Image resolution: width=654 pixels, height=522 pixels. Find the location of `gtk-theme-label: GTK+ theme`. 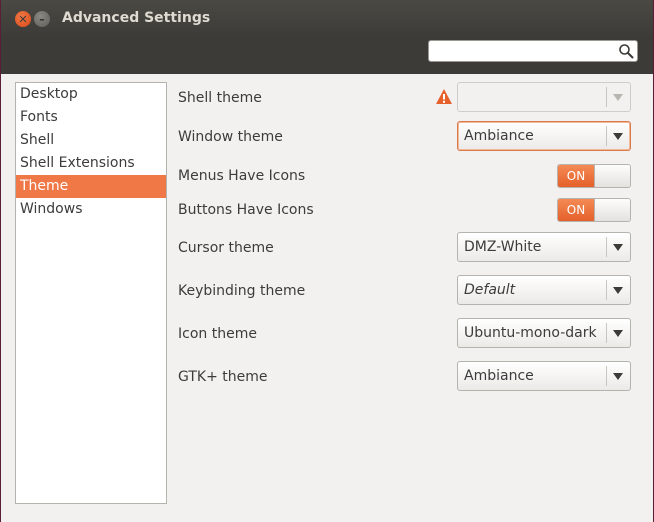

gtk-theme-label: GTK+ theme is located at coordinates (223, 377).